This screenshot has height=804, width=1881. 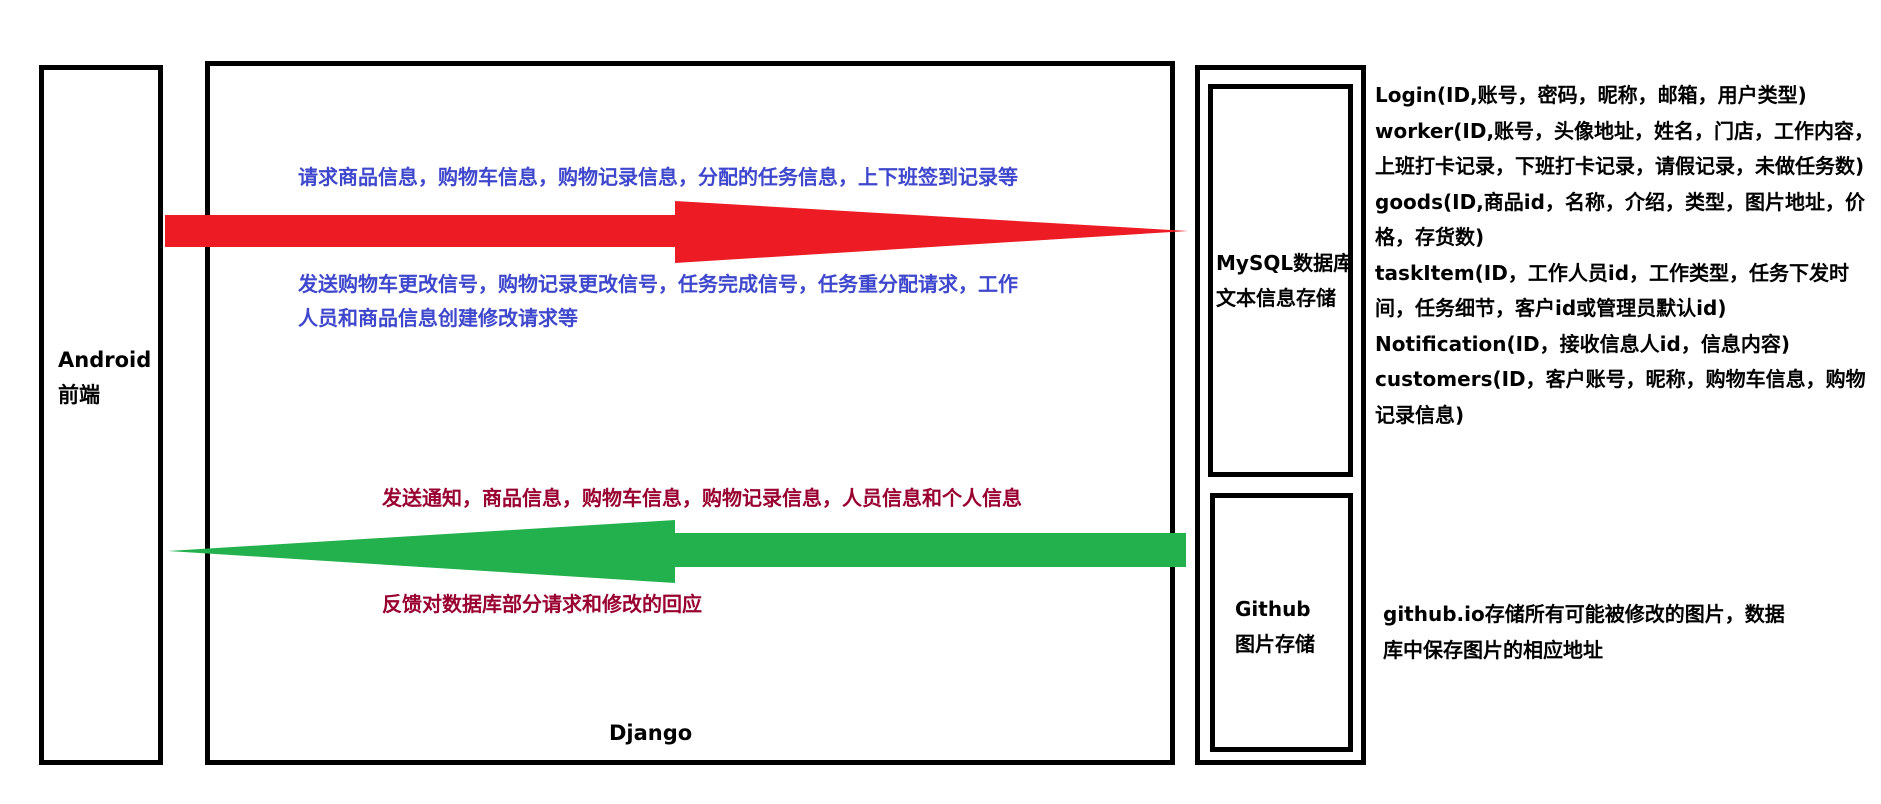 What do you see at coordinates (1273, 609) in the screenshot?
I see `github-label-line1: Github` at bounding box center [1273, 609].